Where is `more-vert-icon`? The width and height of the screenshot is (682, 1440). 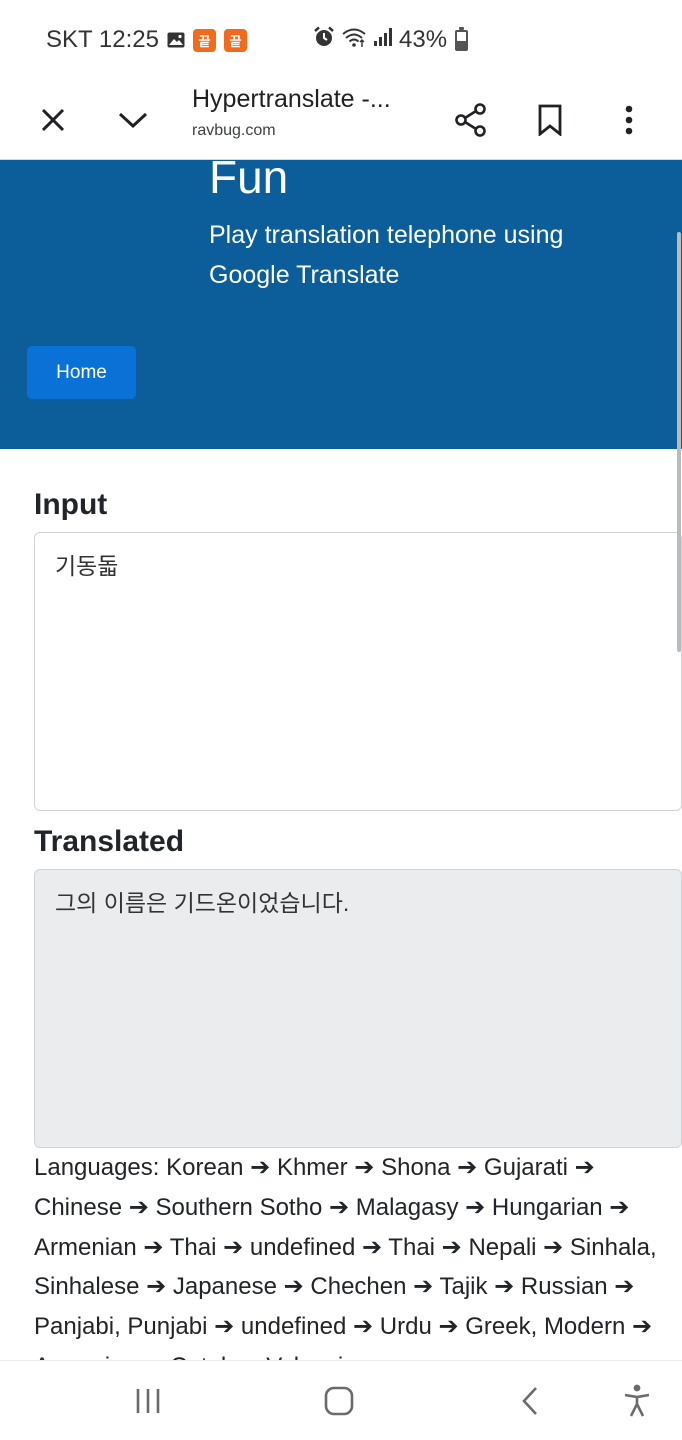 more-vert-icon is located at coordinates (629, 120).